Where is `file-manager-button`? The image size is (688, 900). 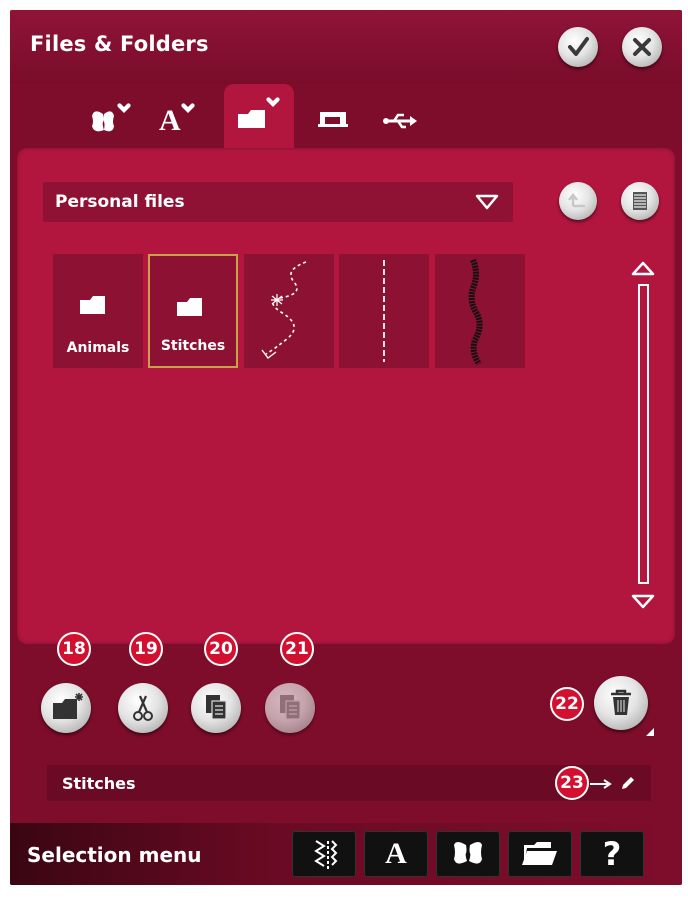
file-manager-button is located at coordinates (540, 854).